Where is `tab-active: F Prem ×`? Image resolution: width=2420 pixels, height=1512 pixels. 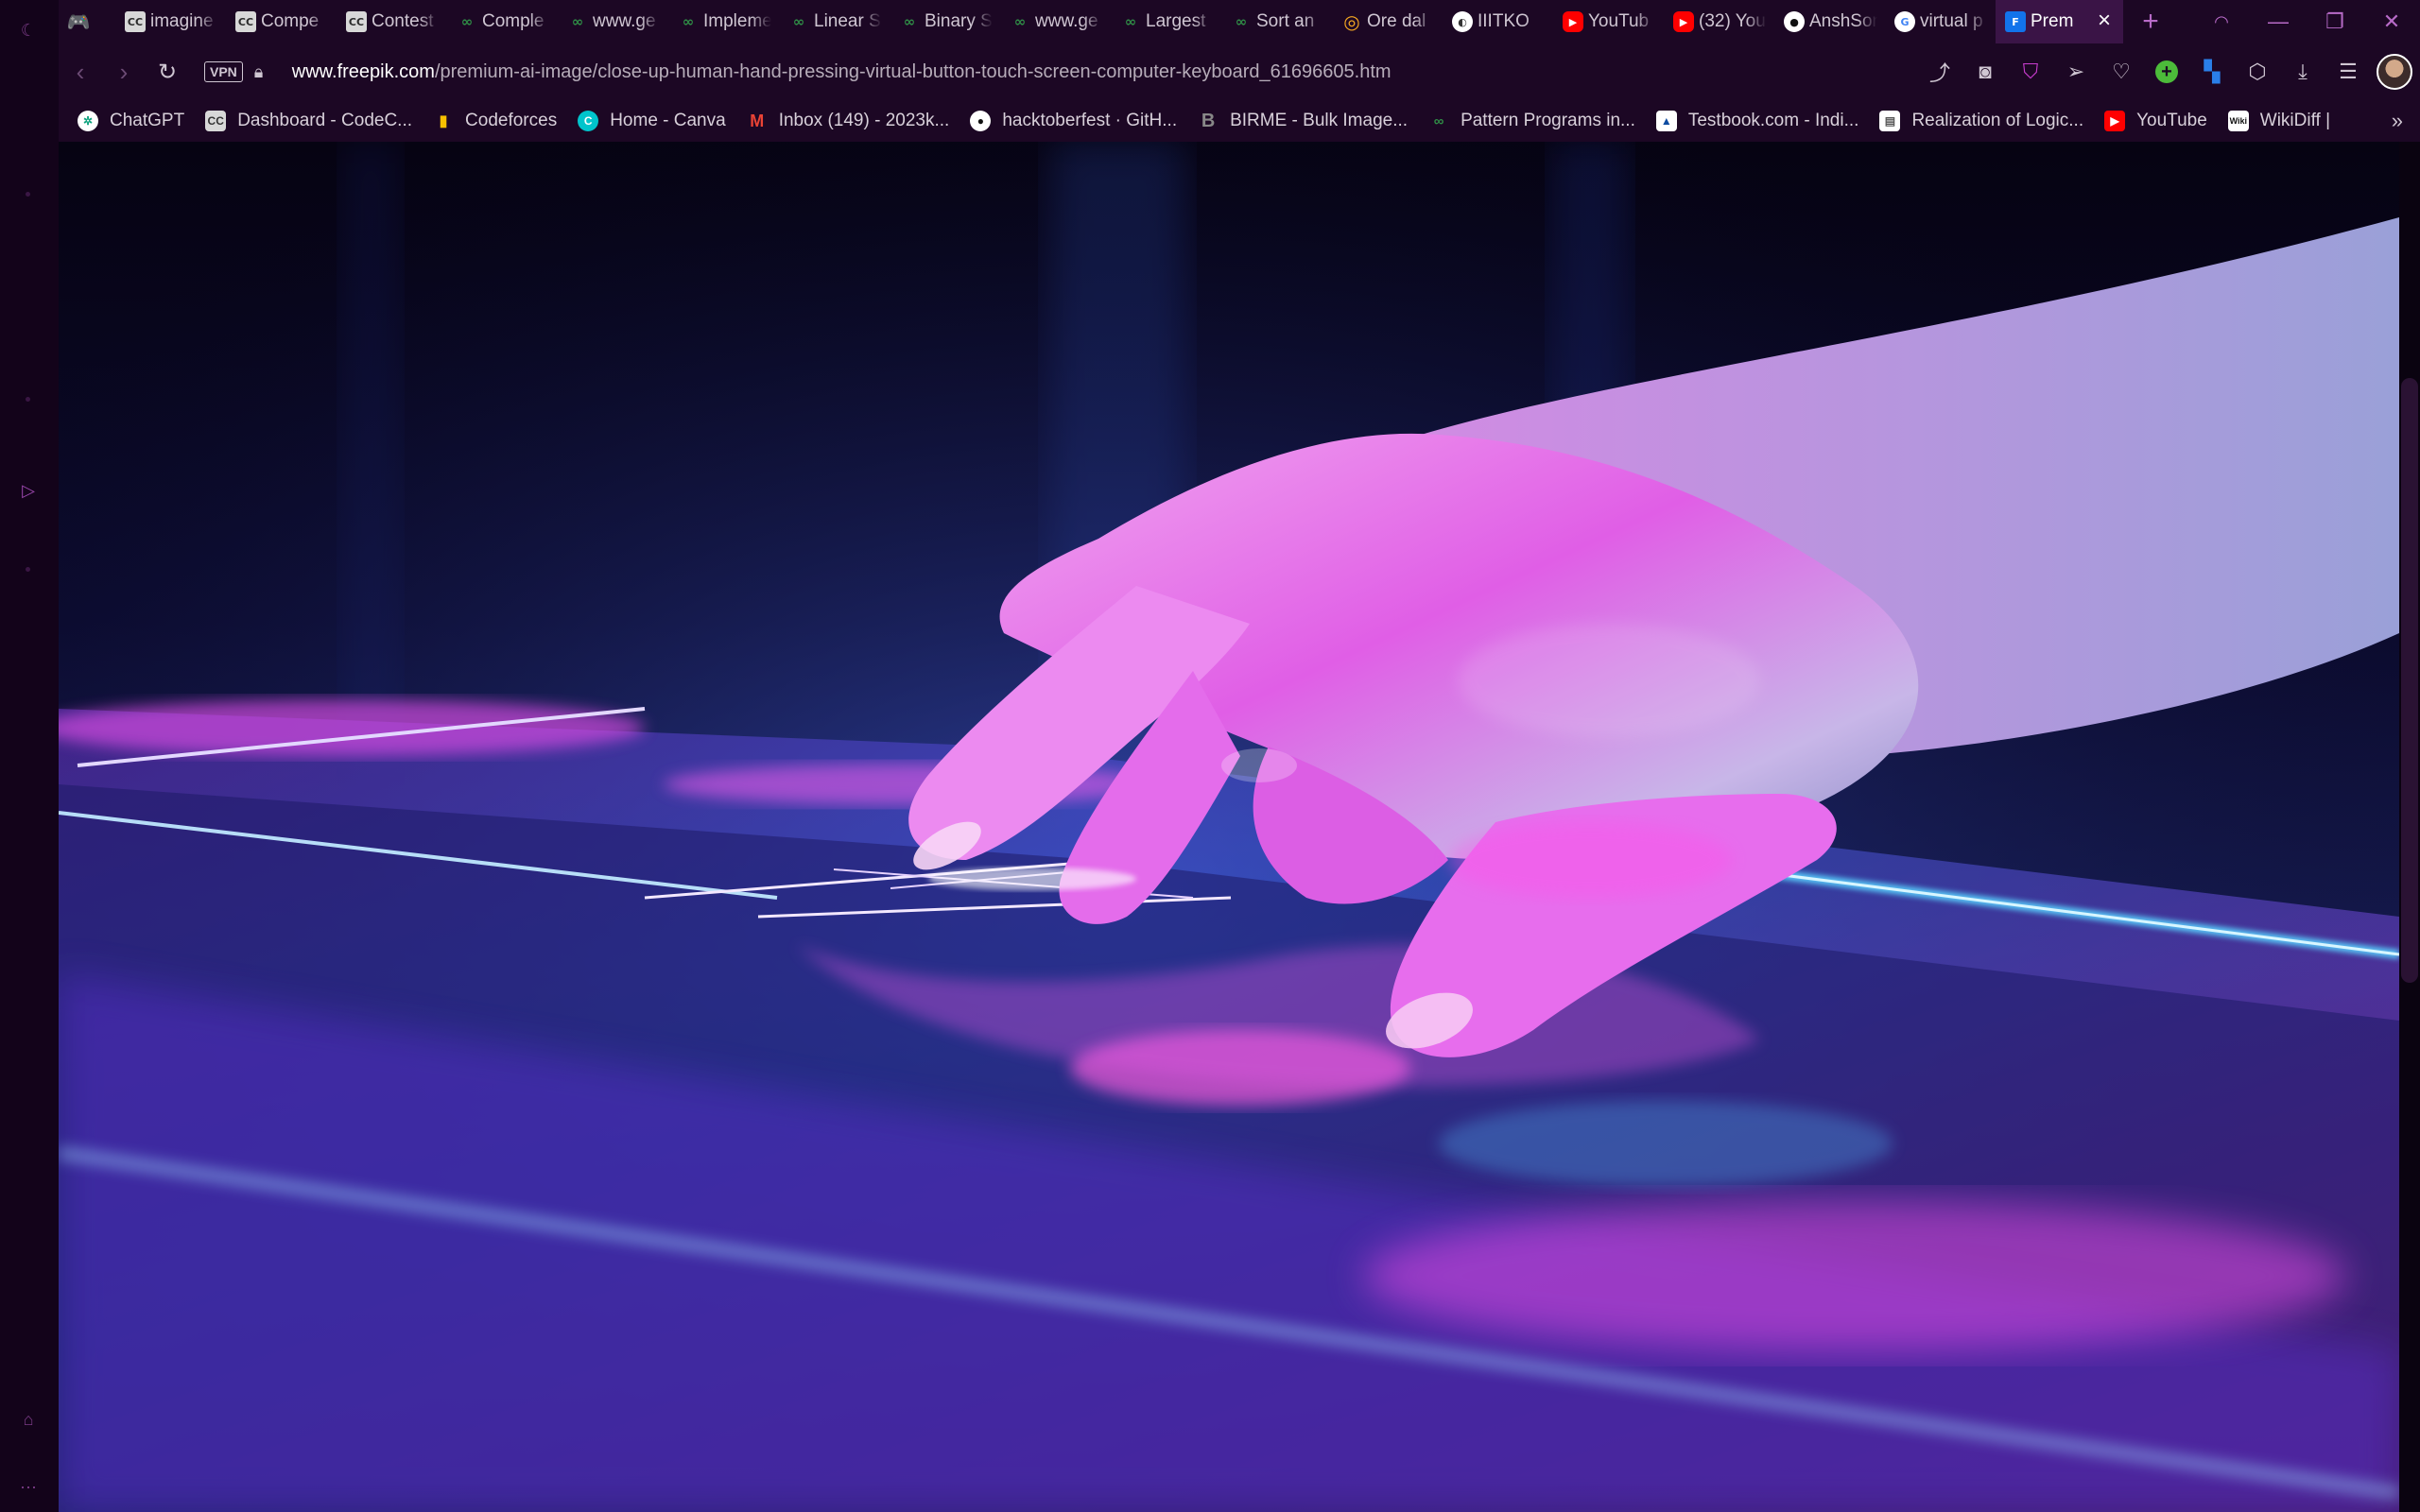
tab-active: F Prem × is located at coordinates (2059, 21).